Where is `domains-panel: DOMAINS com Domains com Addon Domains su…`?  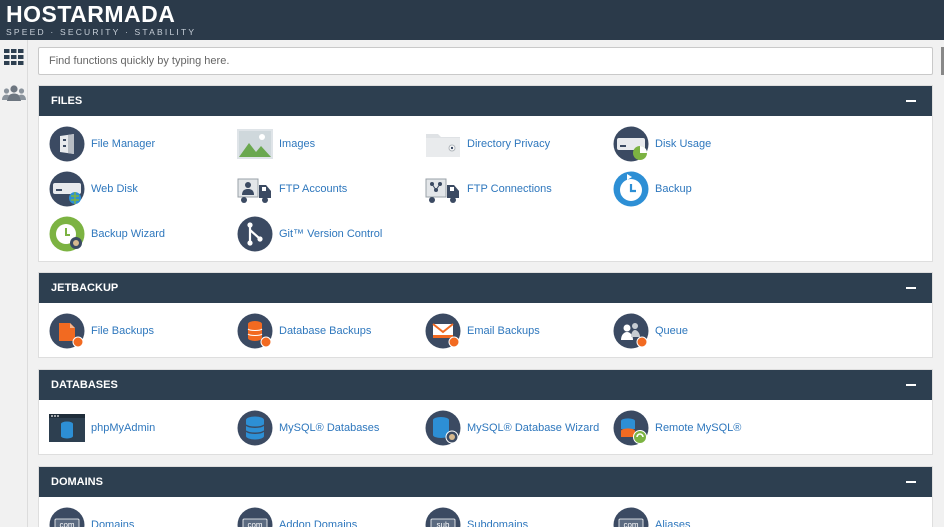
domains-panel: DOMAINS com Domains com Addon Domains su… is located at coordinates (485, 496).